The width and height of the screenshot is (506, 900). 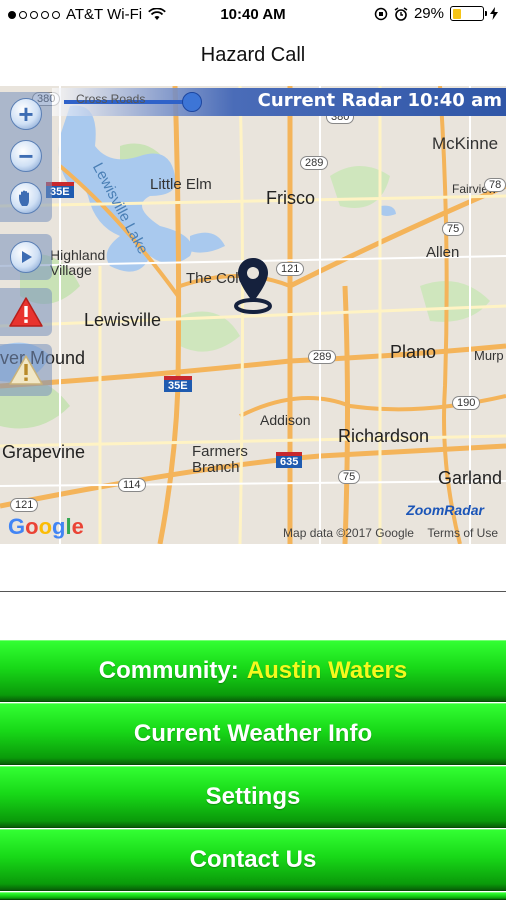 I want to click on zoom-out-button: −, so click(x=26, y=156).